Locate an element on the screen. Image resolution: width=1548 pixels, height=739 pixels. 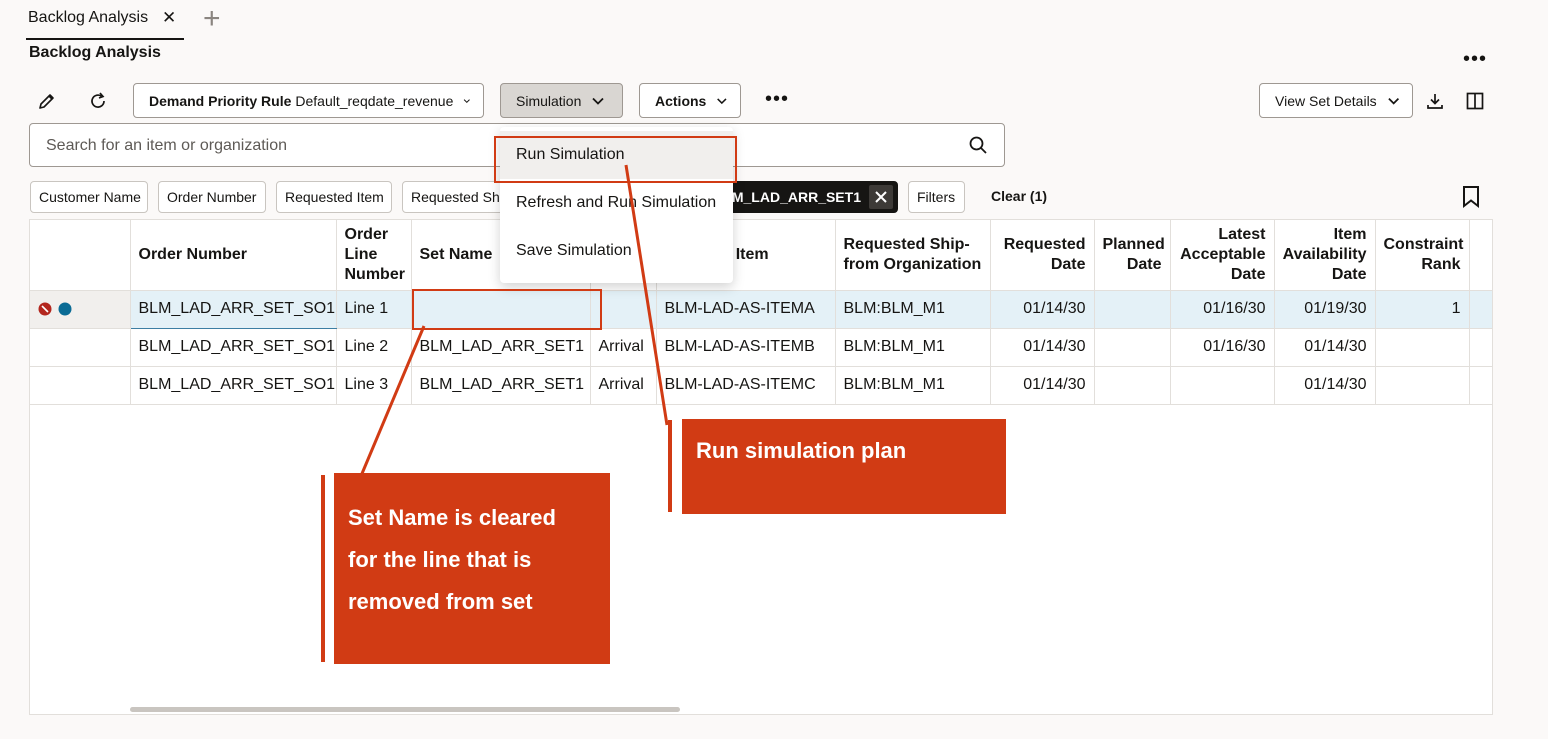
callout-line: removed from set is located at coordinates (440, 601).